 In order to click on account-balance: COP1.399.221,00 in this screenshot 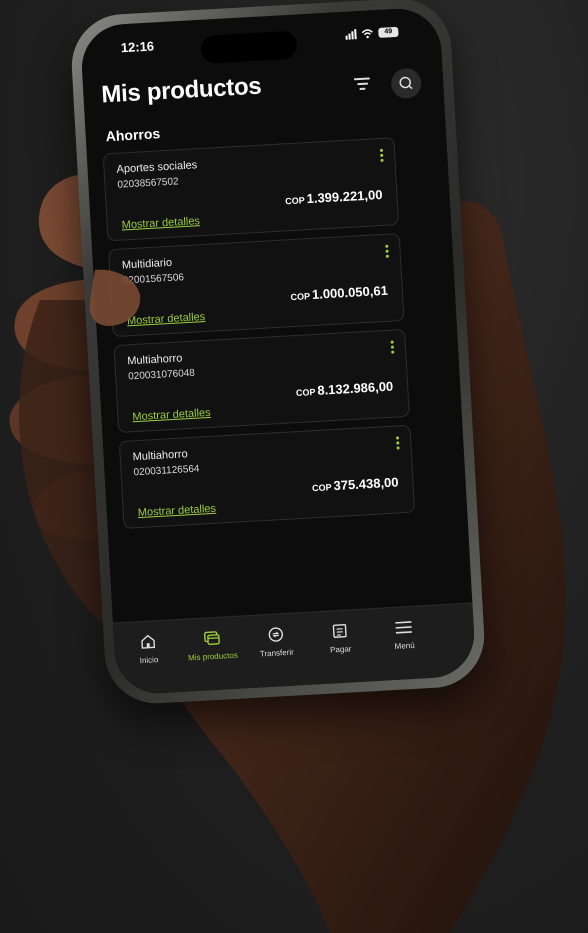, I will do `click(334, 197)`.